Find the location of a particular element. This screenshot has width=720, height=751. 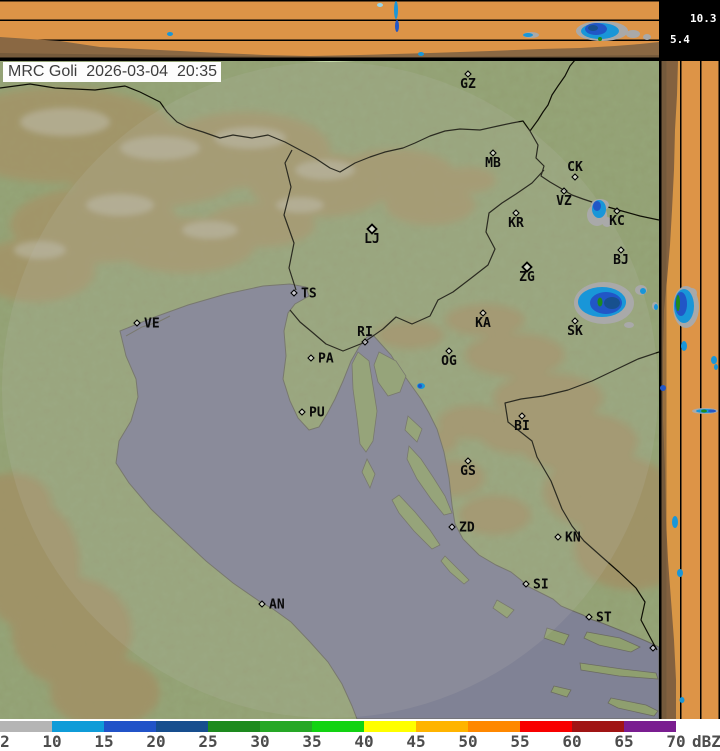

city-label: OG is located at coordinates (449, 361).